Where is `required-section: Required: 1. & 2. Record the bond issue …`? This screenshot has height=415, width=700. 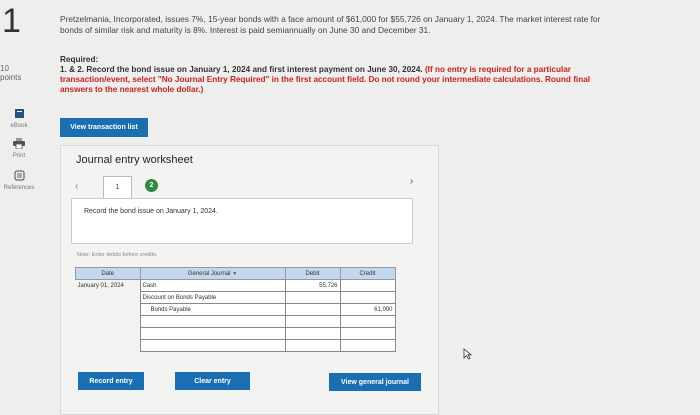
required-section: Required: 1. & 2. Record the bond issue … is located at coordinates (340, 75).